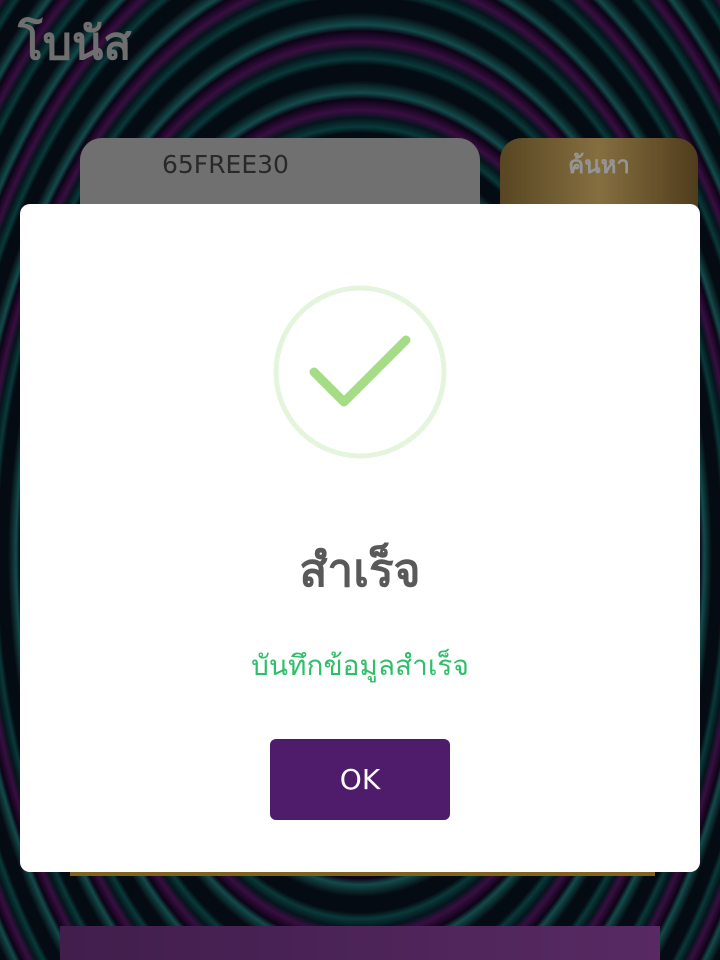 Image resolution: width=720 pixels, height=960 pixels. I want to click on ok-button: OK, so click(360, 779).